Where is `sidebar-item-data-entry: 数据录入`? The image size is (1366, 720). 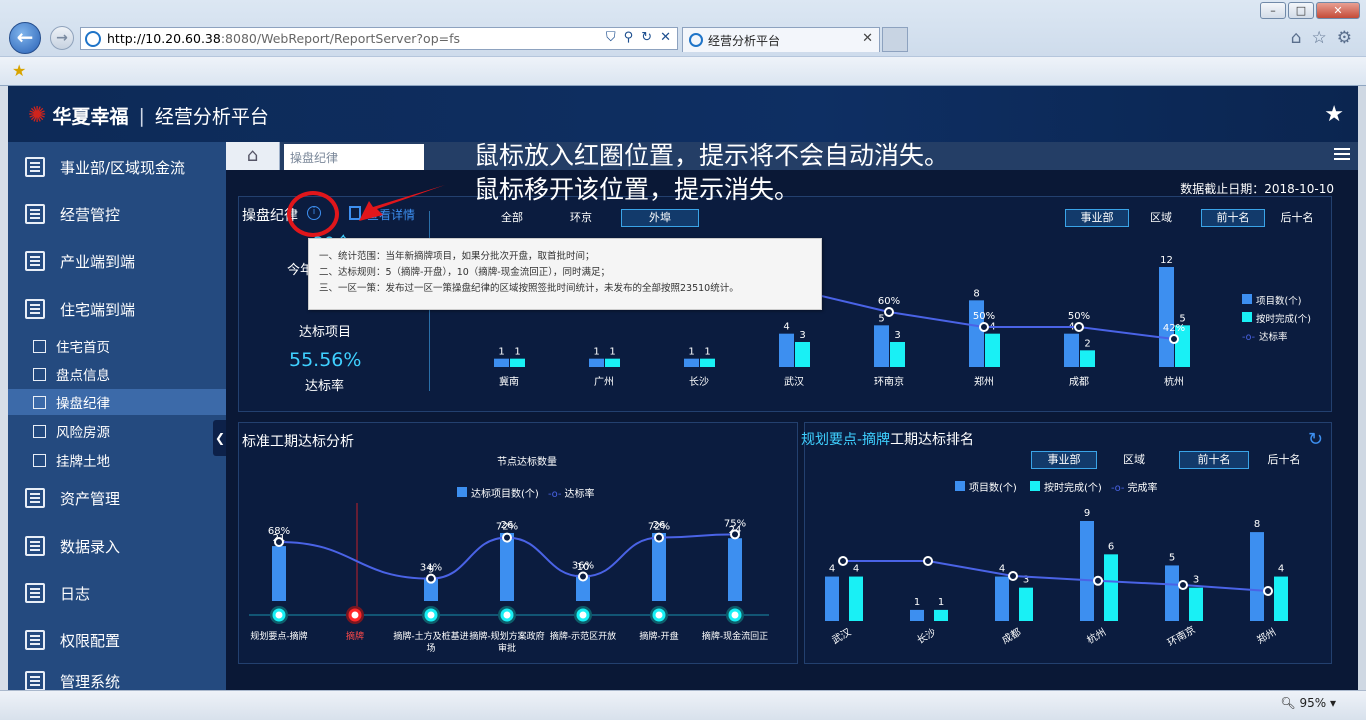 sidebar-item-data-entry: 数据录入 is located at coordinates (117, 546).